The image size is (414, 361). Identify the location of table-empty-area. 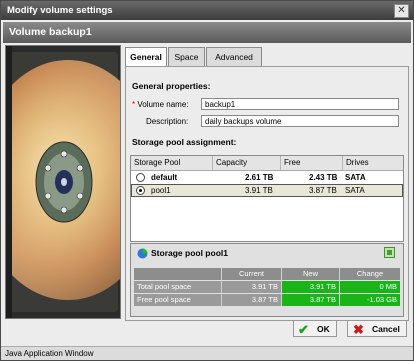
(267, 219).